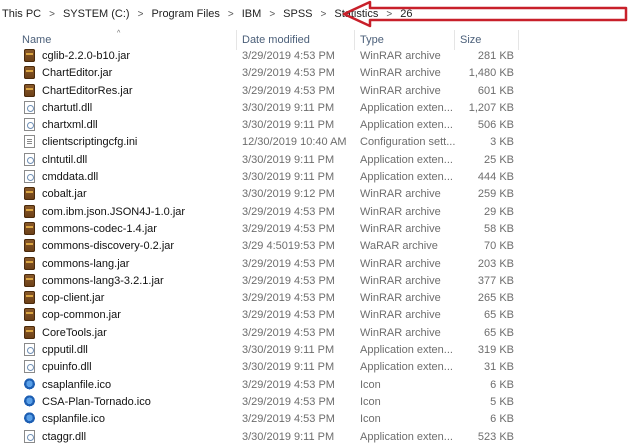 This screenshot has width=640, height=446. I want to click on file-row: csaplanfile.ico 3/29/2019 4:53 PM Icon 6 KB, so click(320, 385).